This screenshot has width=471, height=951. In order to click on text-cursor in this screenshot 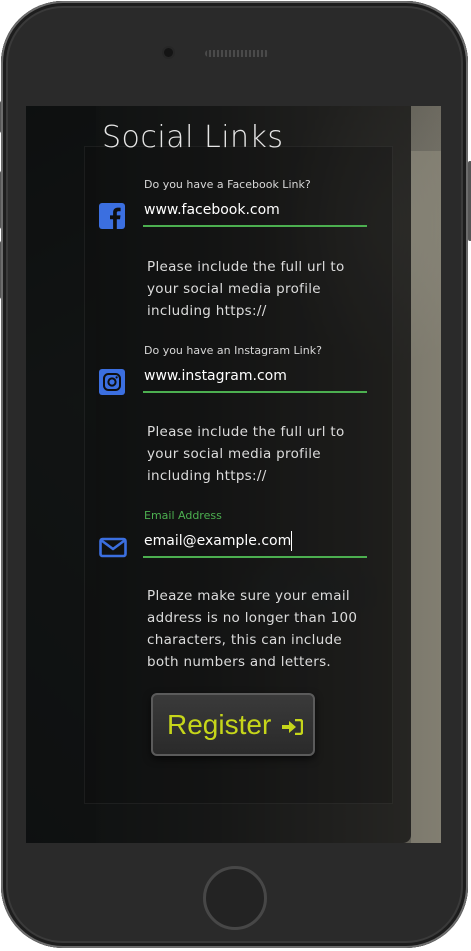, I will do `click(291, 541)`.